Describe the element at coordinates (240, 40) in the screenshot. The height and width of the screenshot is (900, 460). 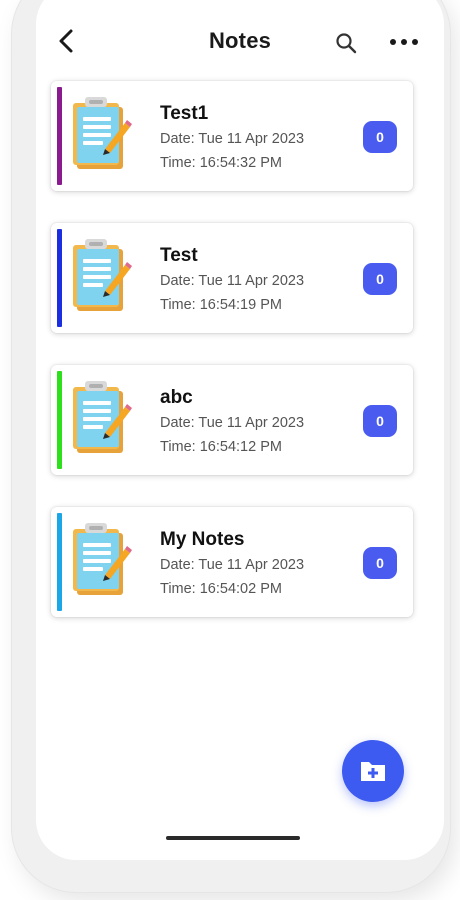
I see `page-title: Notes` at that location.